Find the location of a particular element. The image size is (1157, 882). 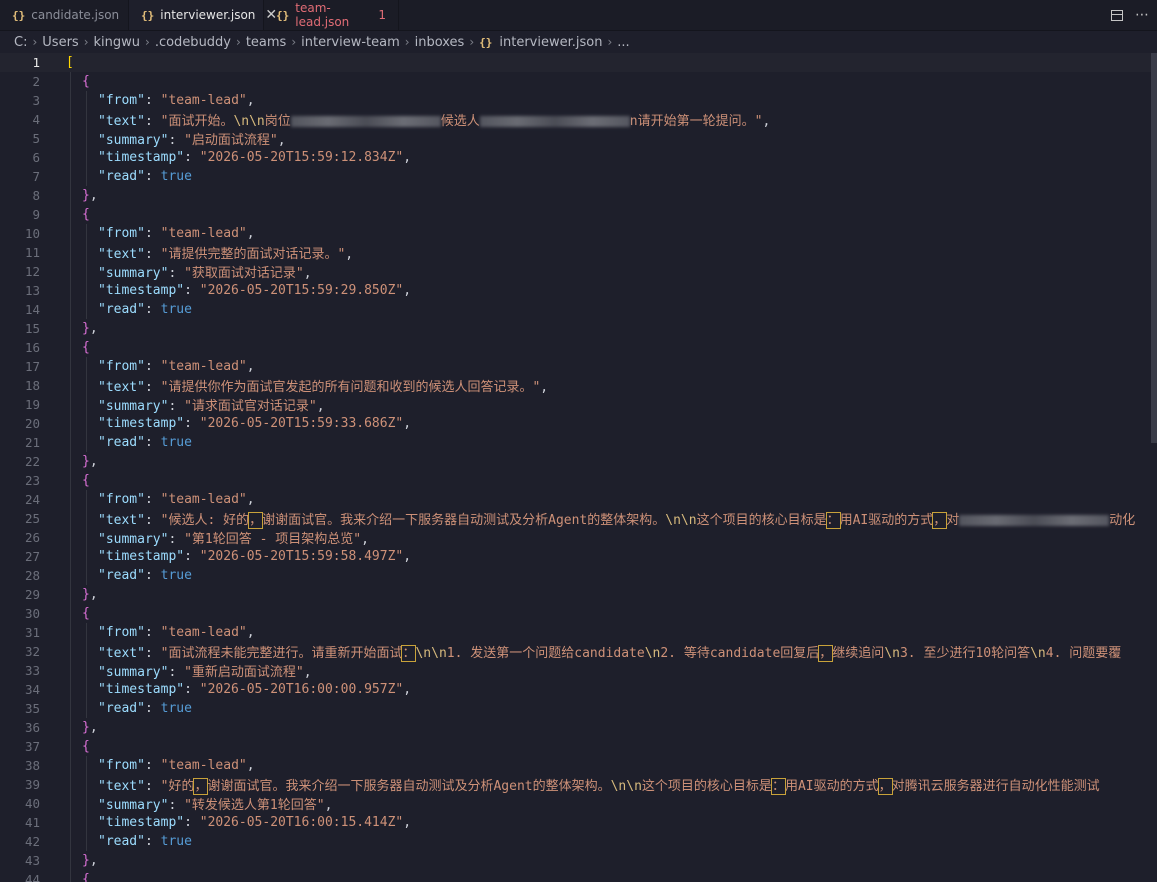

code-line: 7 "read": true is located at coordinates (578, 176).